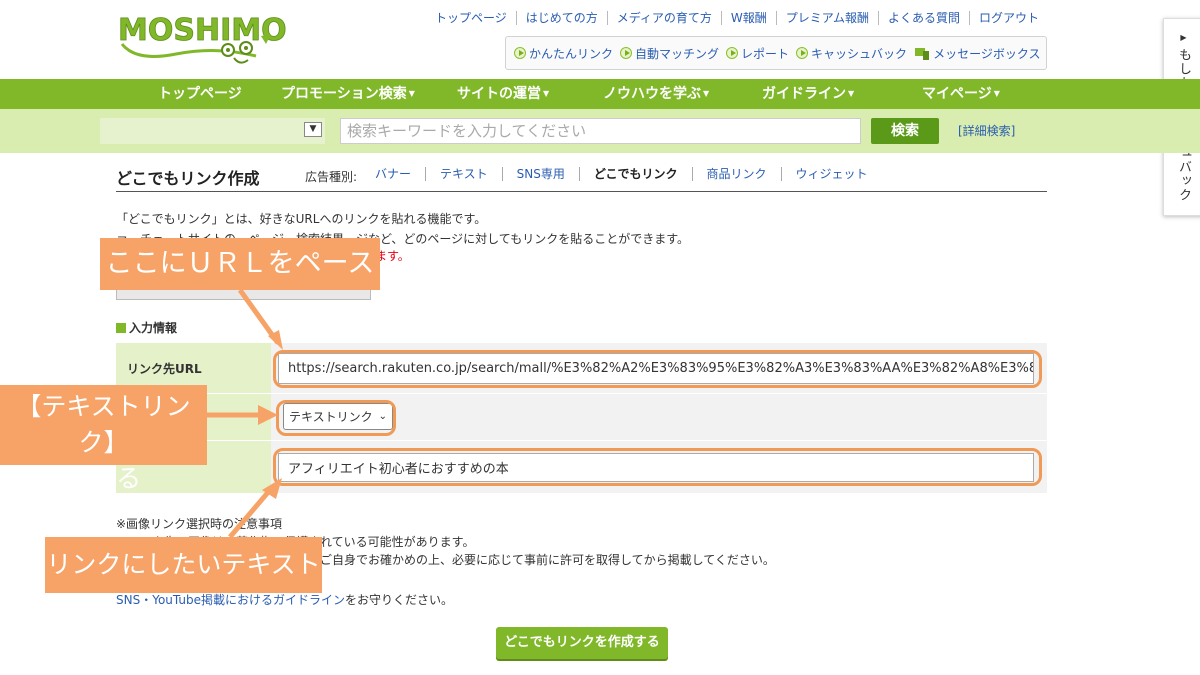 This screenshot has height=675, width=1200. Describe the element at coordinates (393, 174) in the screenshot. I see `tab-banner: バナー` at that location.